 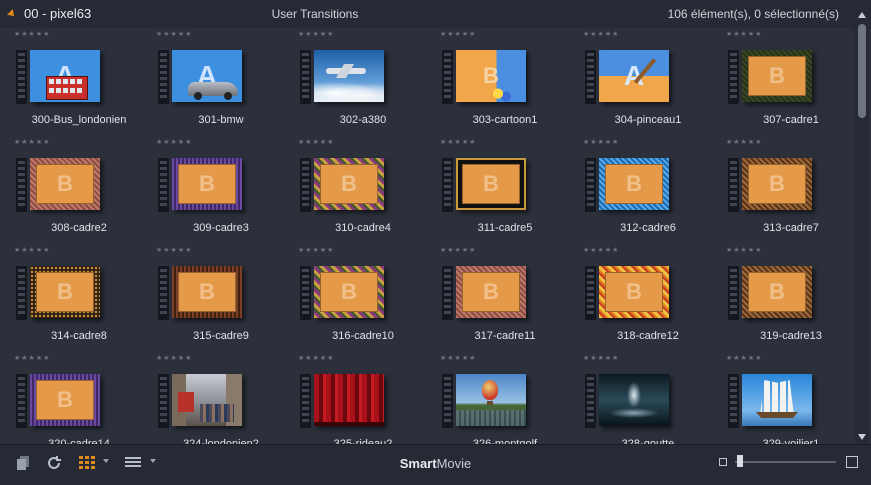 What do you see at coordinates (505, 336) in the screenshot?
I see `transition-label: 317-cadre11` at bounding box center [505, 336].